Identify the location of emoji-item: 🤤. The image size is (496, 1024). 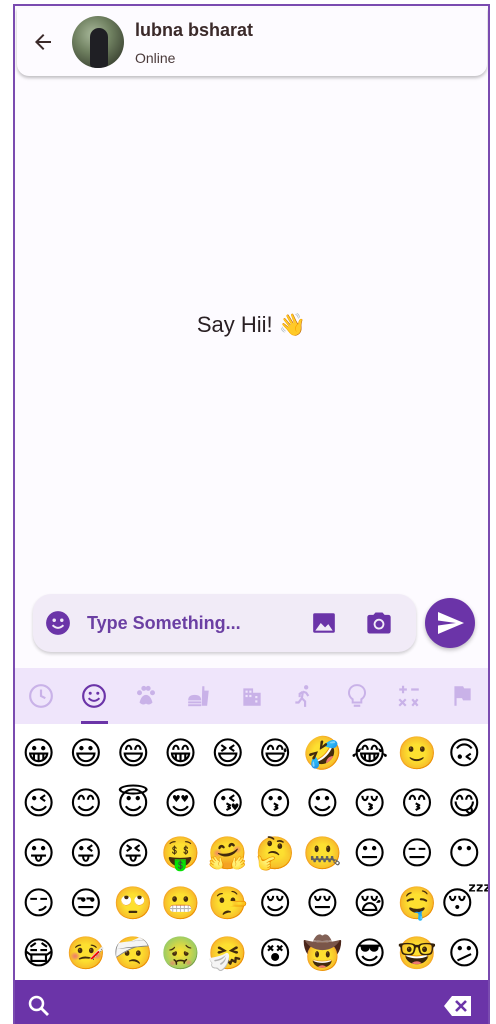
(416, 903).